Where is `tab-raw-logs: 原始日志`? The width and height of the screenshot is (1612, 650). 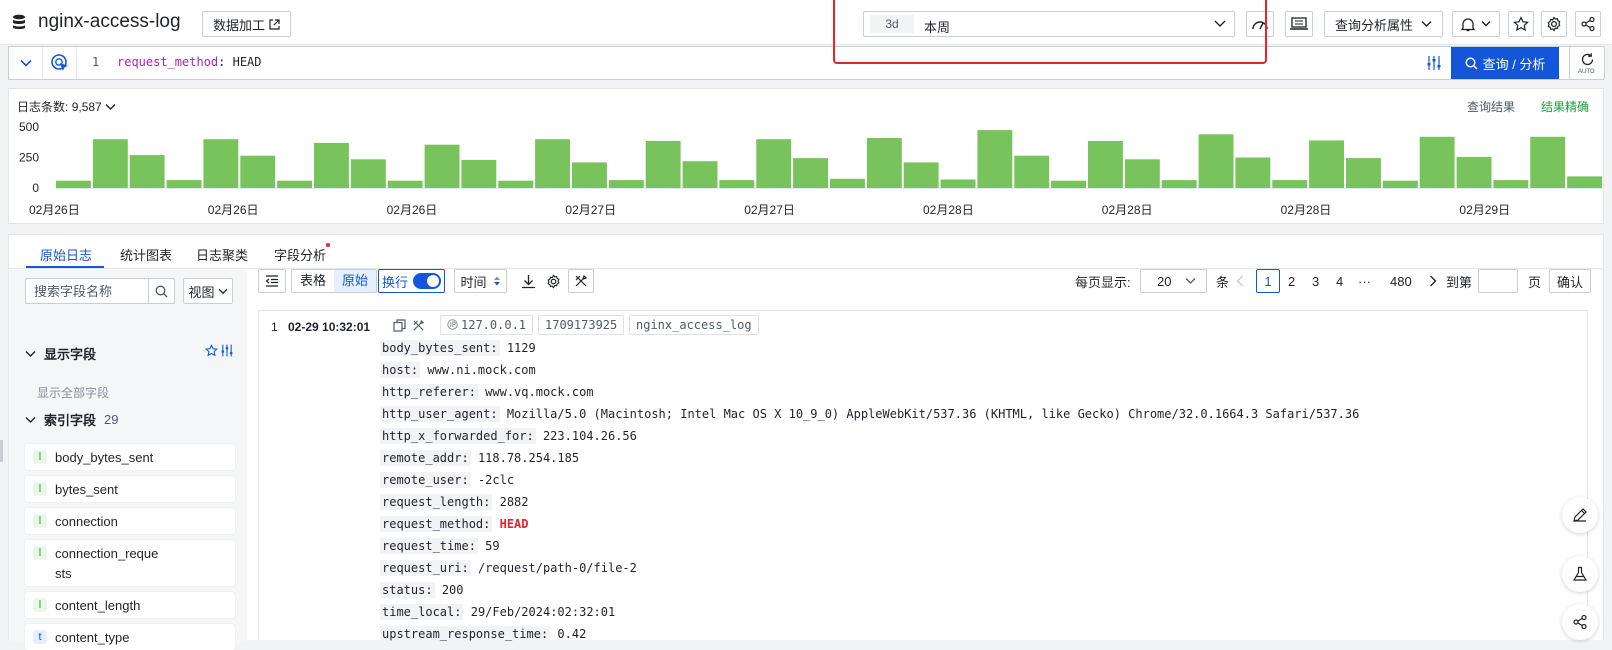
tab-raw-logs: 原始日志 is located at coordinates (66, 254).